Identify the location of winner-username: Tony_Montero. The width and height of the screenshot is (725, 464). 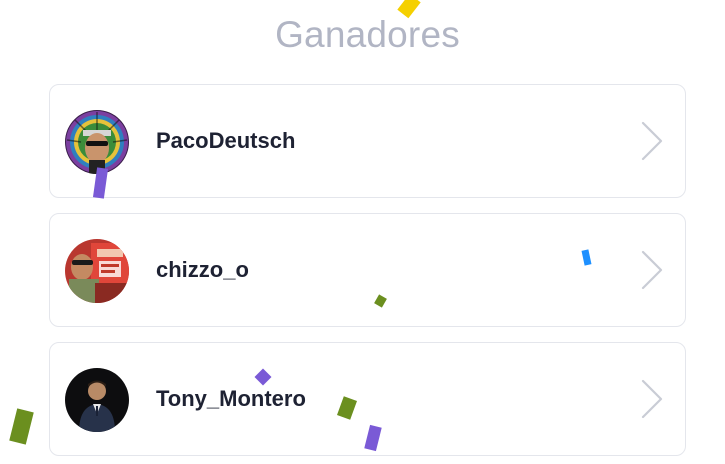
(231, 398).